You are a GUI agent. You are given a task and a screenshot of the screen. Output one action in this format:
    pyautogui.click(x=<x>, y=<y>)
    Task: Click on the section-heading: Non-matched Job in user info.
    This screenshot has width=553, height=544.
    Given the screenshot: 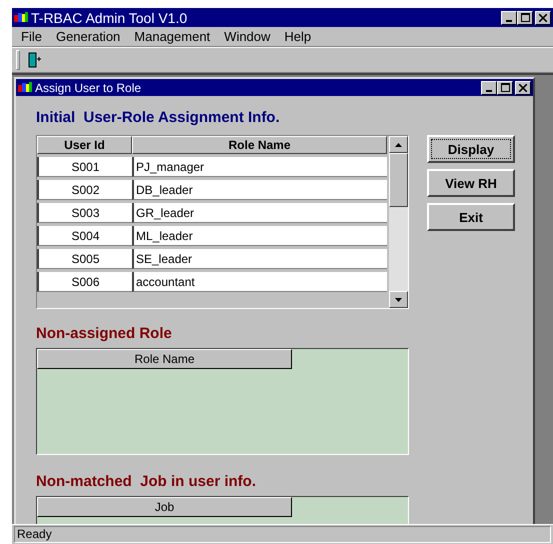 What is the action you would take?
    pyautogui.click(x=147, y=481)
    